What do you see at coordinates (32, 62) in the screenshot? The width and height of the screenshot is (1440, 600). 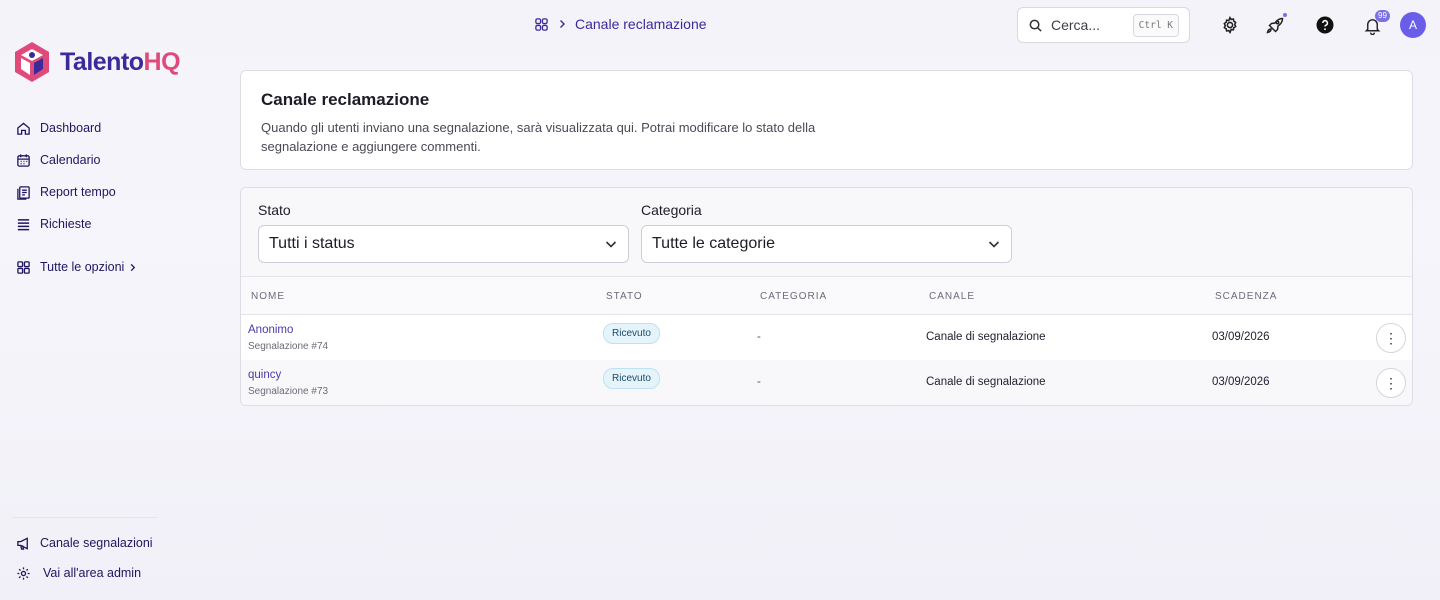 I see `logo-cube-icon` at bounding box center [32, 62].